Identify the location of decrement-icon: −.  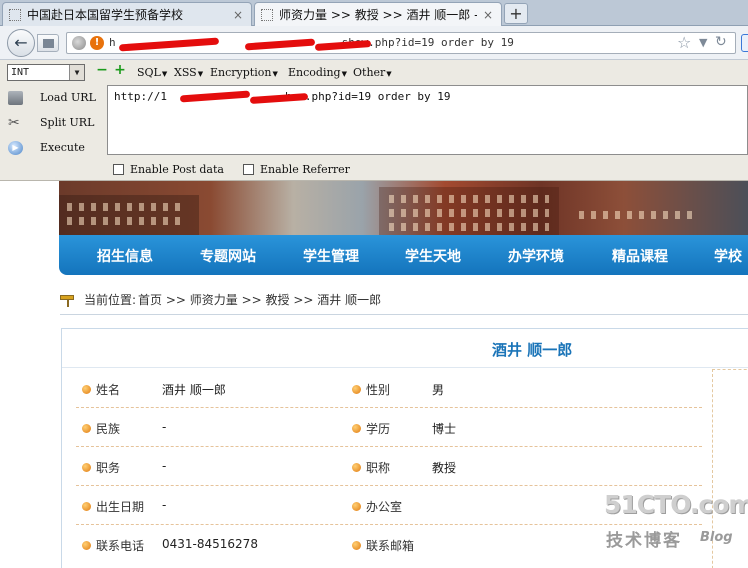
(102, 70).